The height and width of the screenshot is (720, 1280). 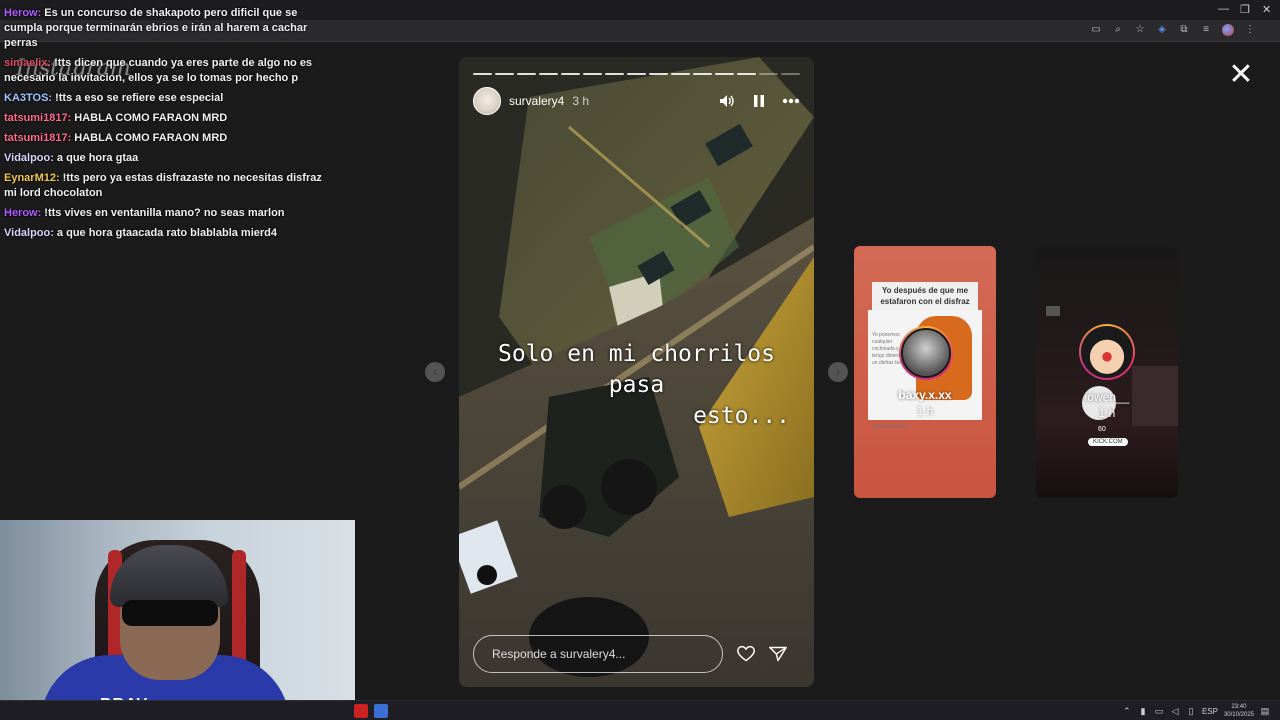 What do you see at coordinates (891, 427) in the screenshot?
I see `preview-handle: @lacolchetamire` at bounding box center [891, 427].